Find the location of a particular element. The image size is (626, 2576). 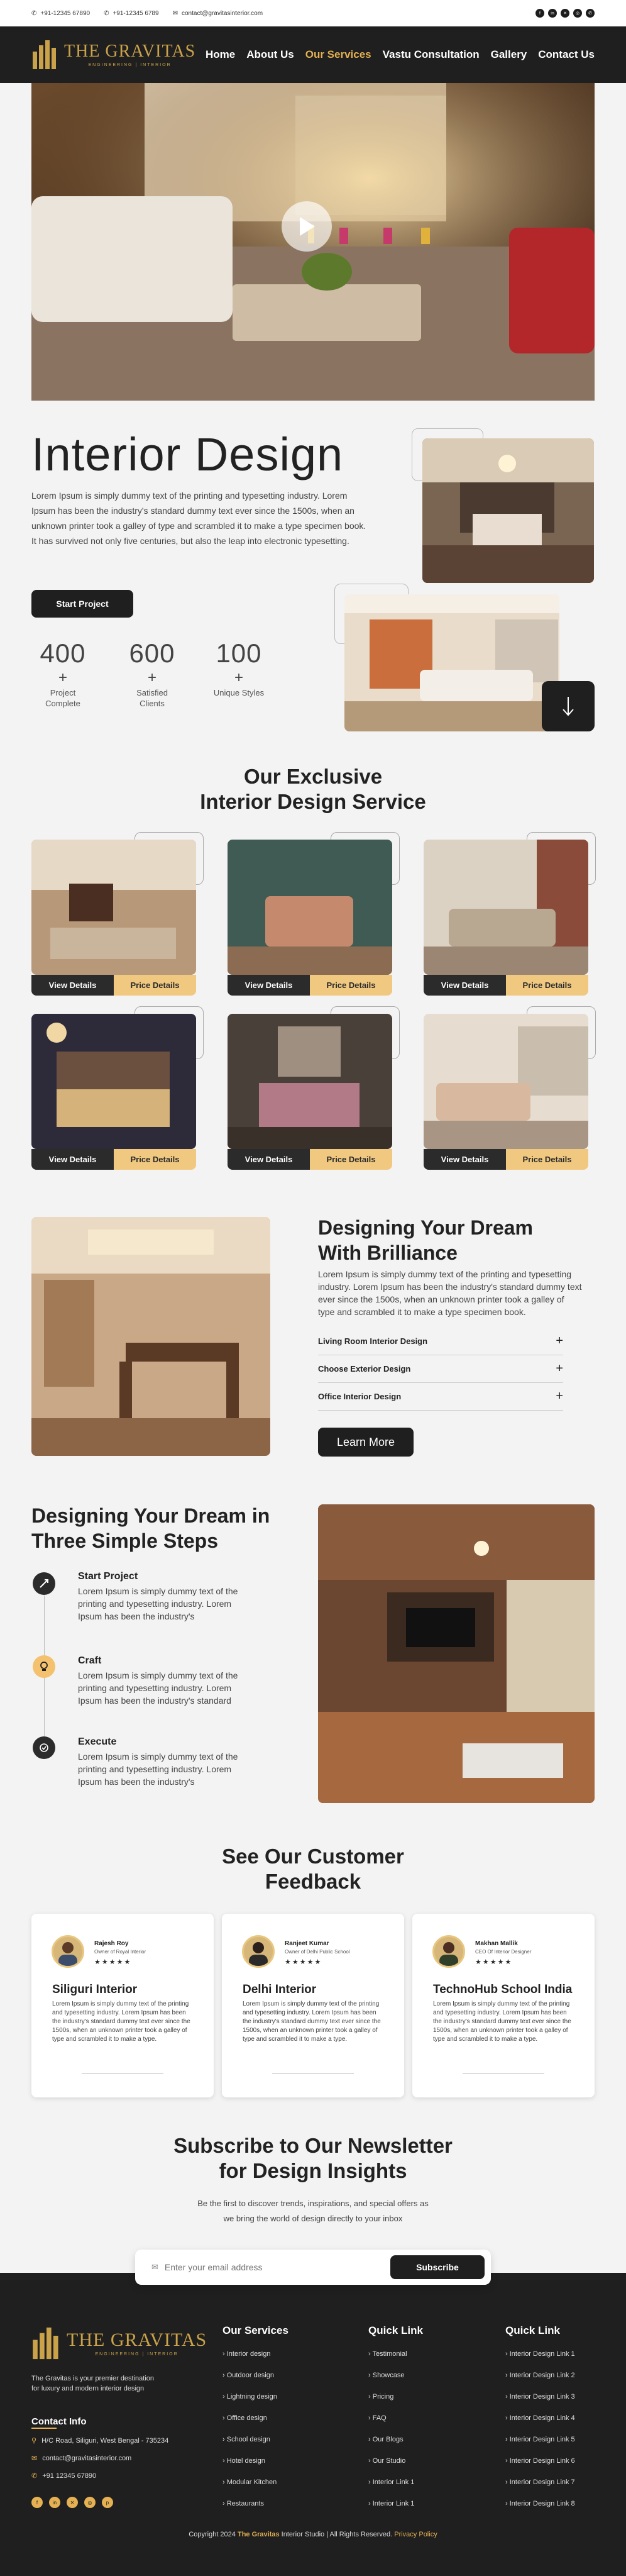

site-logo: THE GRAVITAS ENGINEERING | INTERIOR is located at coordinates (113, 54).